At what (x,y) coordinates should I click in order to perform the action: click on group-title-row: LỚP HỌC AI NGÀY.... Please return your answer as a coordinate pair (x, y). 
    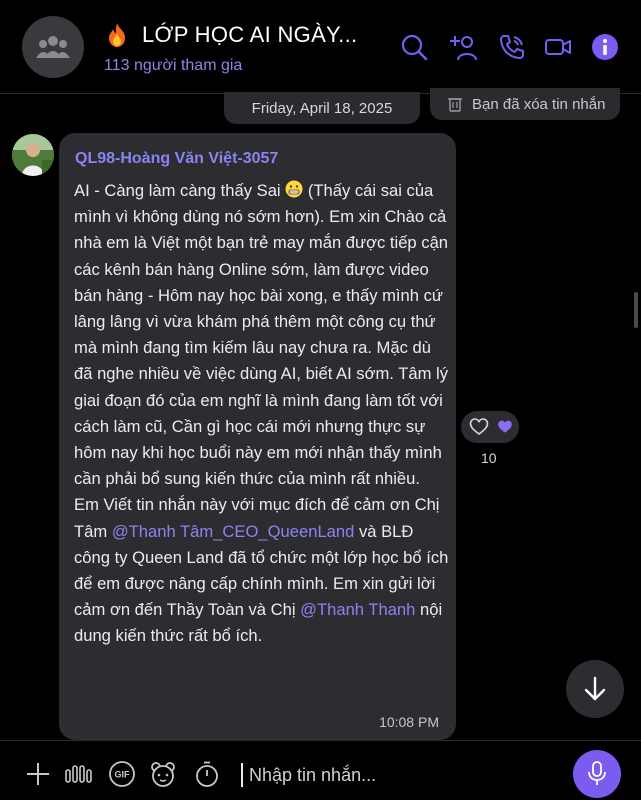
    Looking at the image, I should click on (230, 35).